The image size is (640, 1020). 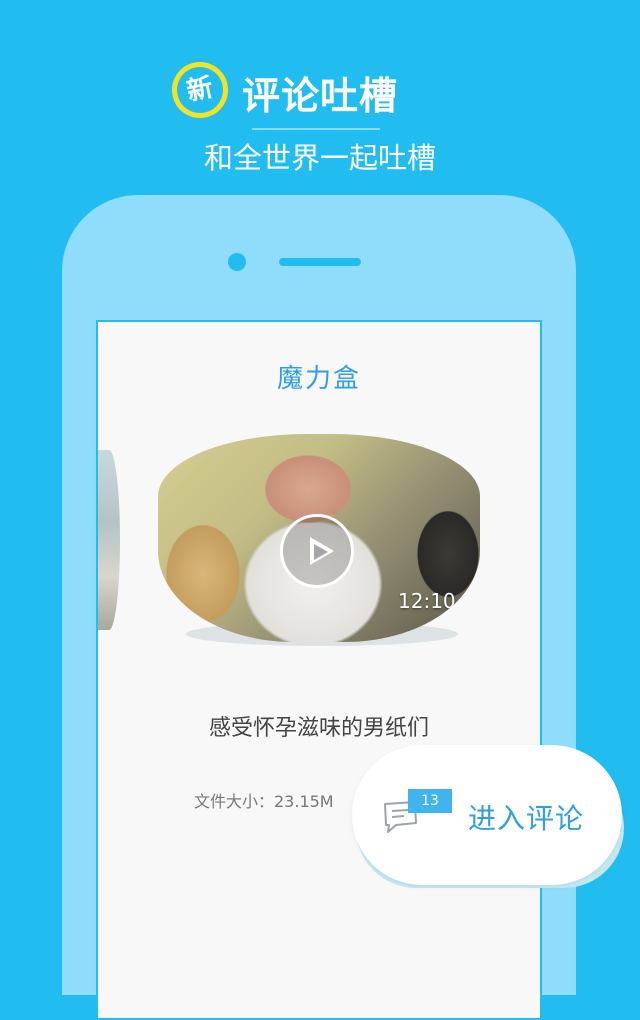 What do you see at coordinates (318, 728) in the screenshot?
I see `video-caption: 感受怀孕滋味的男纸们` at bounding box center [318, 728].